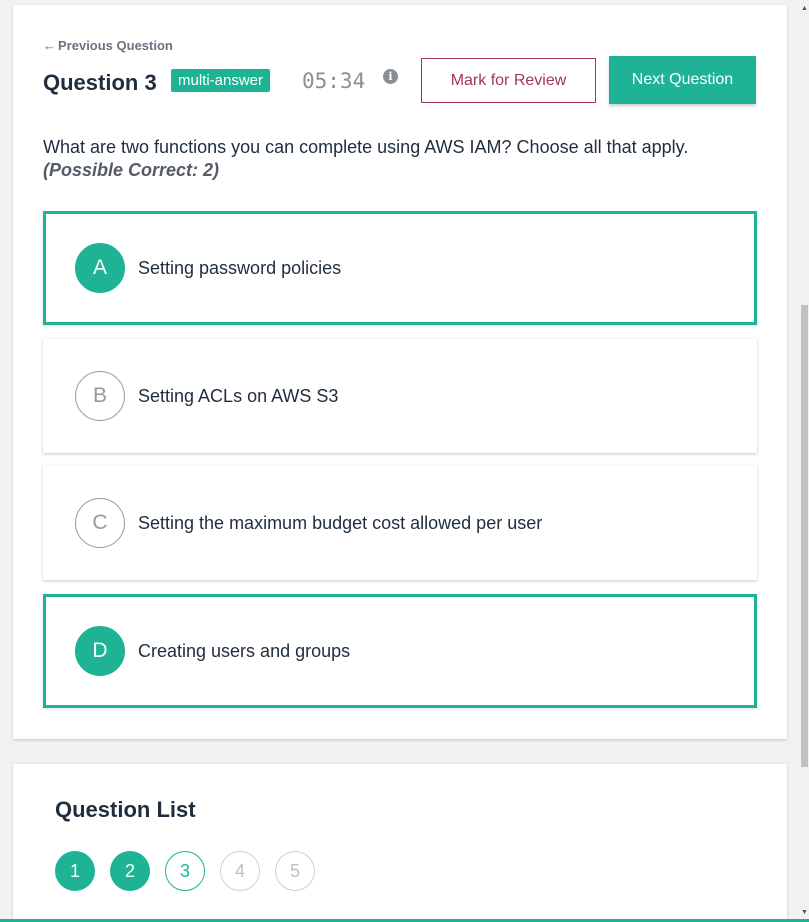 The image size is (809, 922). Describe the element at coordinates (400, 651) in the screenshot. I see `answer-option-d: D Creating users and groups` at that location.